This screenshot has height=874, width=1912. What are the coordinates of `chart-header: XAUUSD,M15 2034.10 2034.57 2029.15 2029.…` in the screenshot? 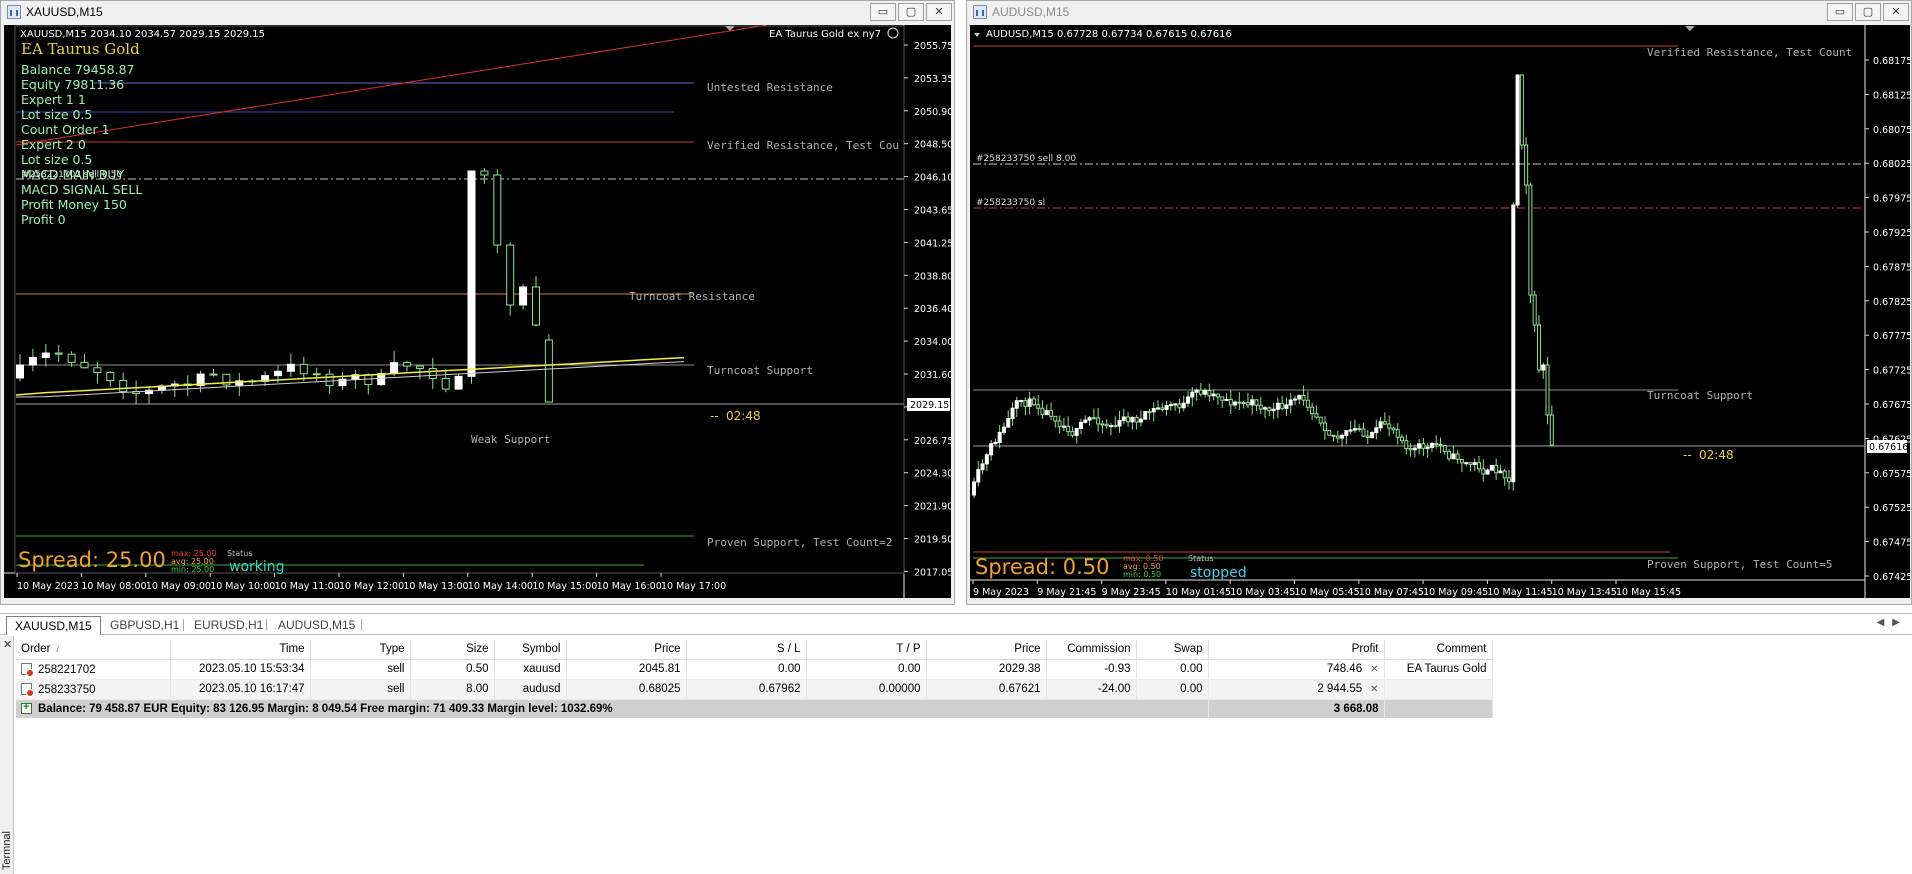 It's located at (142, 34).